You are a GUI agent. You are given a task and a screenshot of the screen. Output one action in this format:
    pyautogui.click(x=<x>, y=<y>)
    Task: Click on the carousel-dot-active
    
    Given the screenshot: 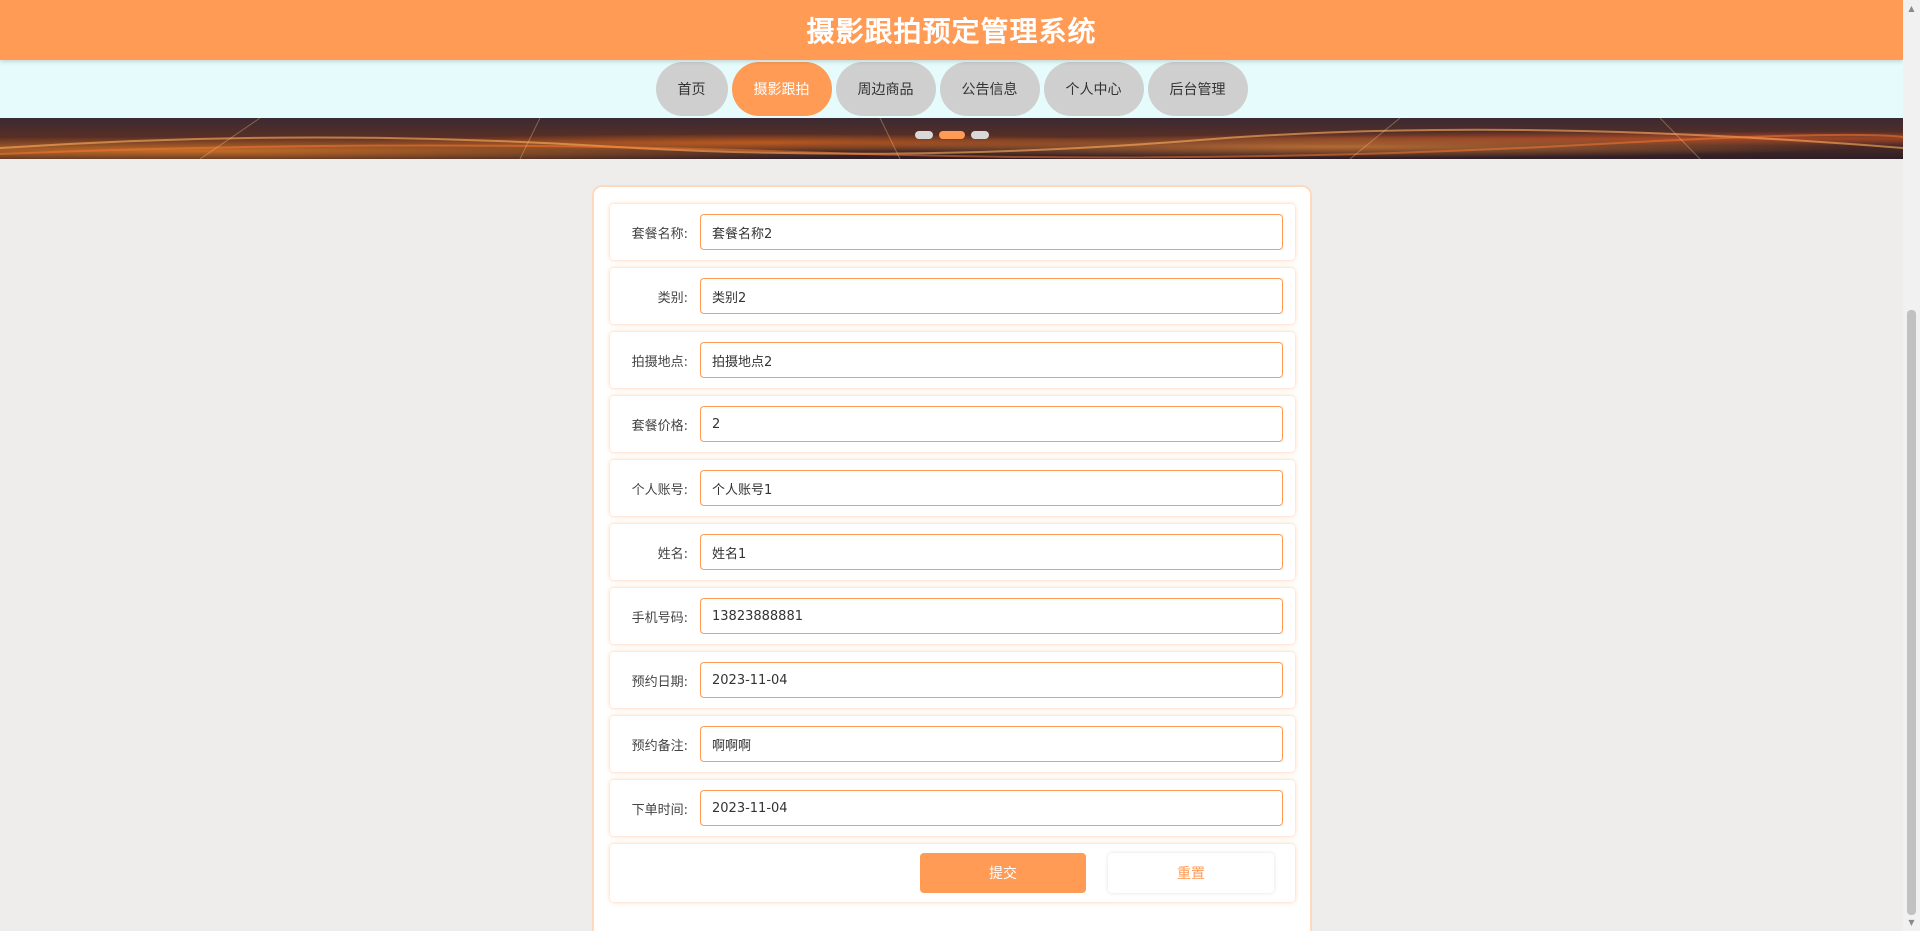 What is the action you would take?
    pyautogui.click(x=951, y=135)
    